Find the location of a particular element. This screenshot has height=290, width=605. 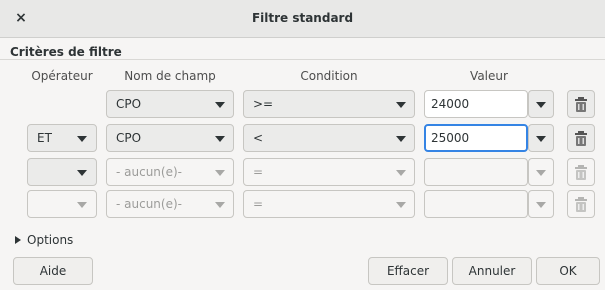

field-select-row-2: CPO is located at coordinates (170, 138).